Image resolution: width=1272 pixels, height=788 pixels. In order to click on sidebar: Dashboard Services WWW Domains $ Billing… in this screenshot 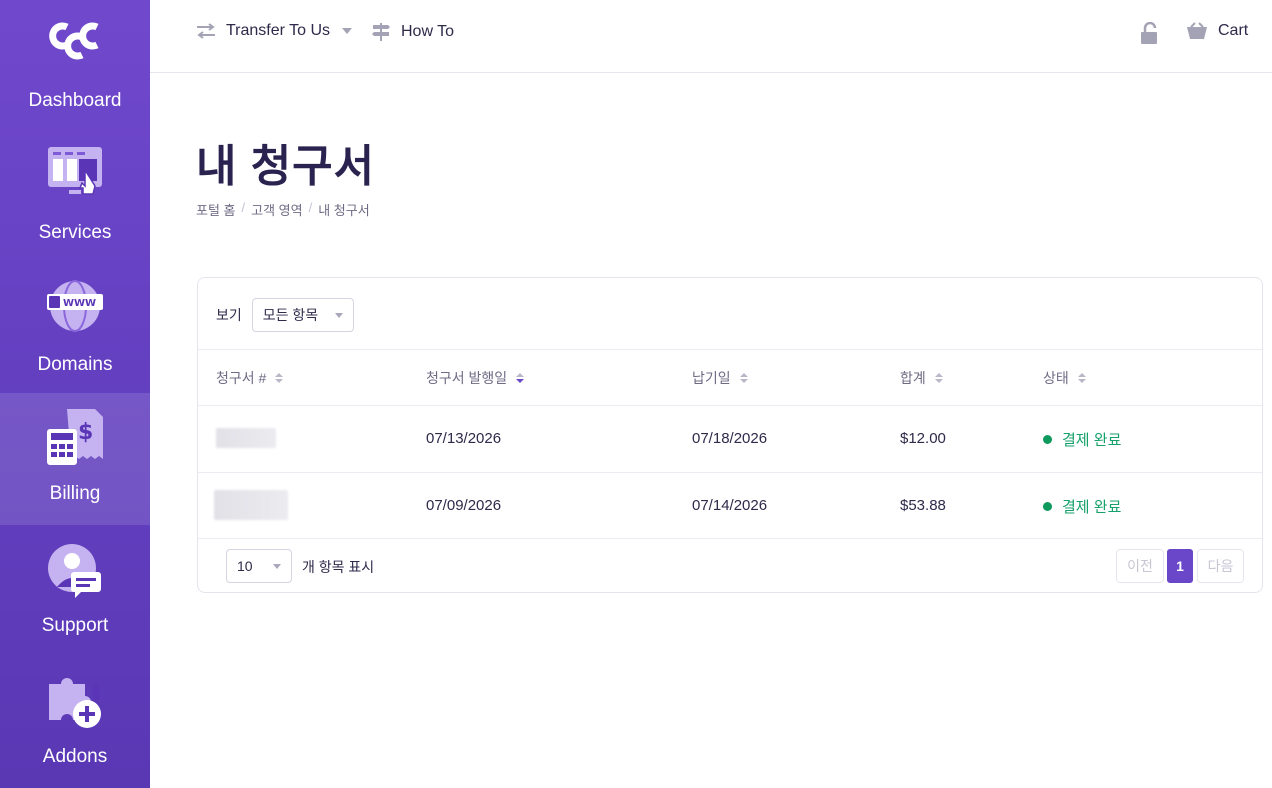, I will do `click(75, 394)`.